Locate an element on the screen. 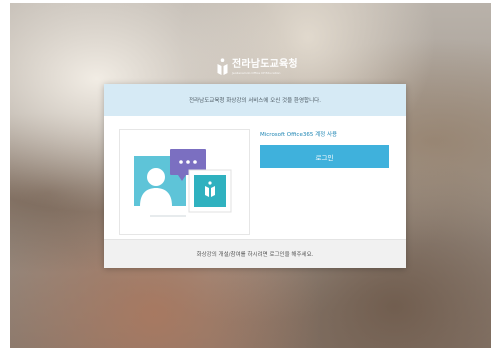 The image size is (496, 351). welcome-header: 전라남도교육청 화상강의 서비스에 오신 것을 환영합니다. is located at coordinates (255, 100).